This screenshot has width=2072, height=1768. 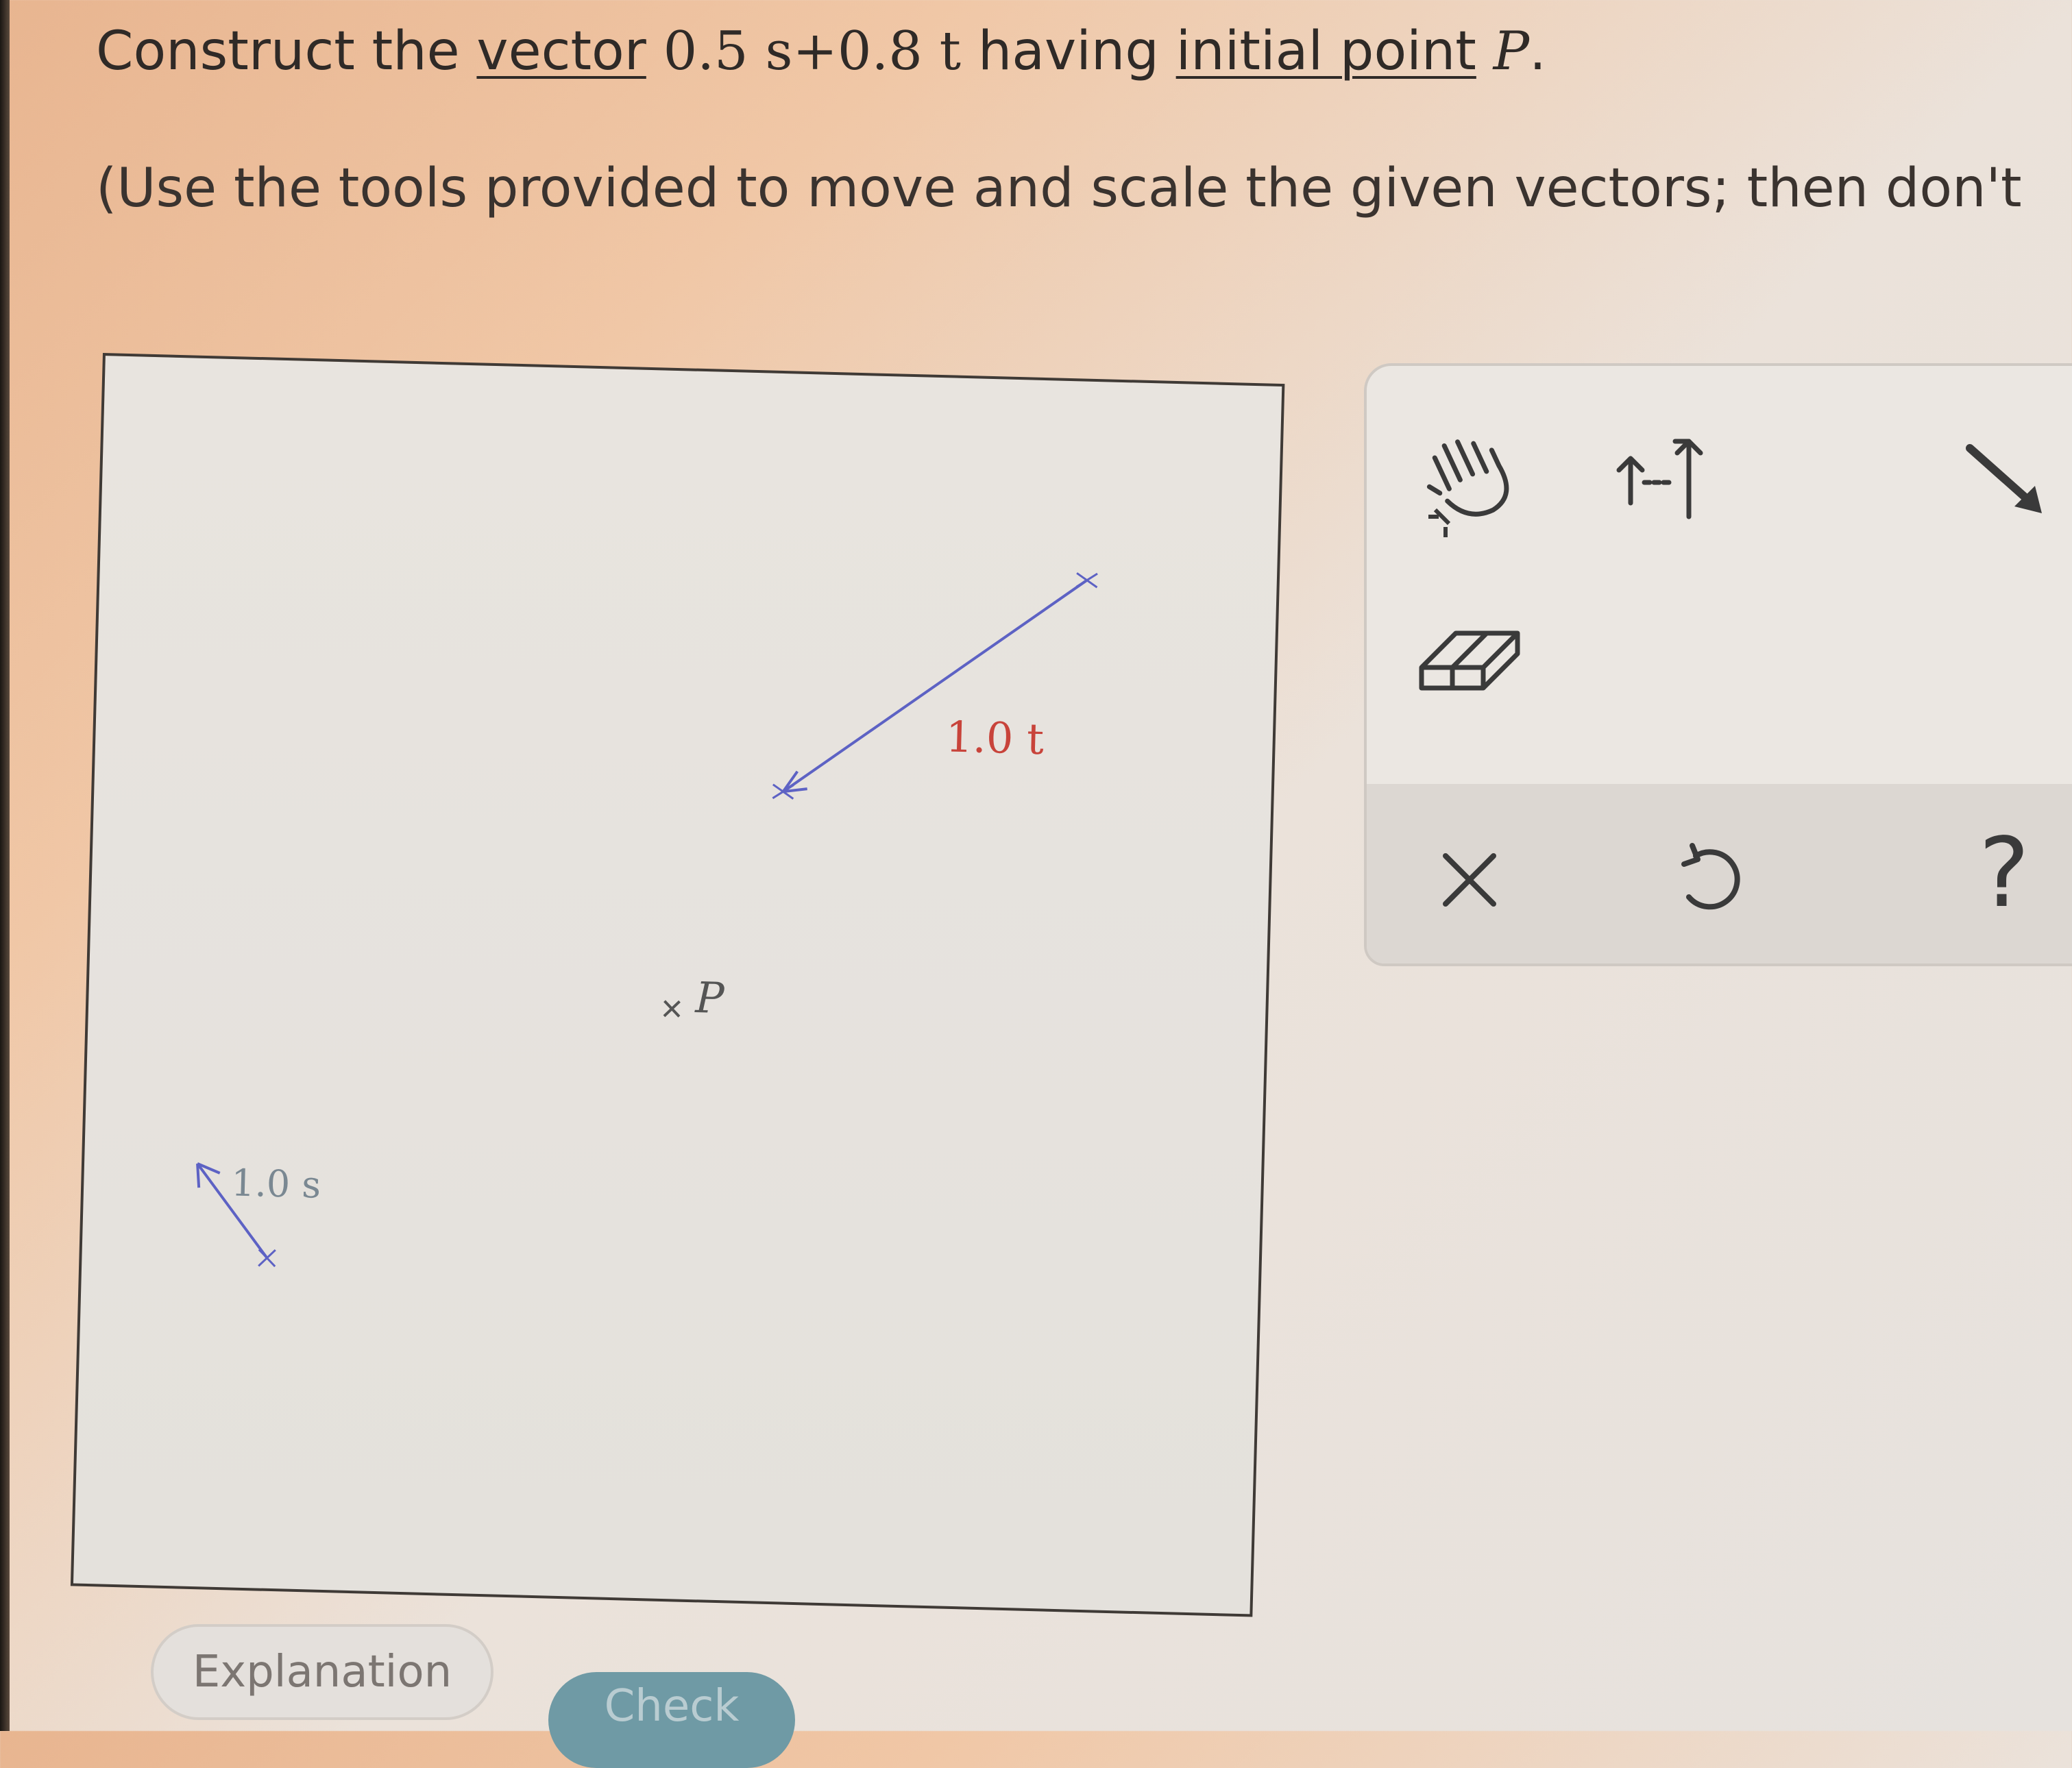 What do you see at coordinates (561, 51) in the screenshot?
I see `vector-link: vector` at bounding box center [561, 51].